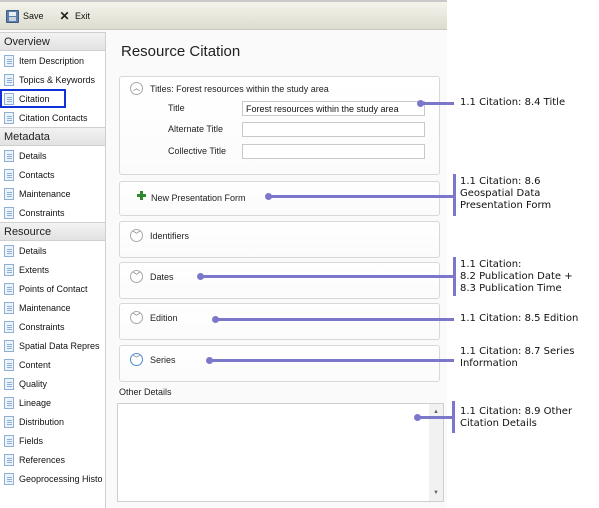 The width and height of the screenshot is (599, 508). I want to click on dates-label: Dates, so click(162, 277).